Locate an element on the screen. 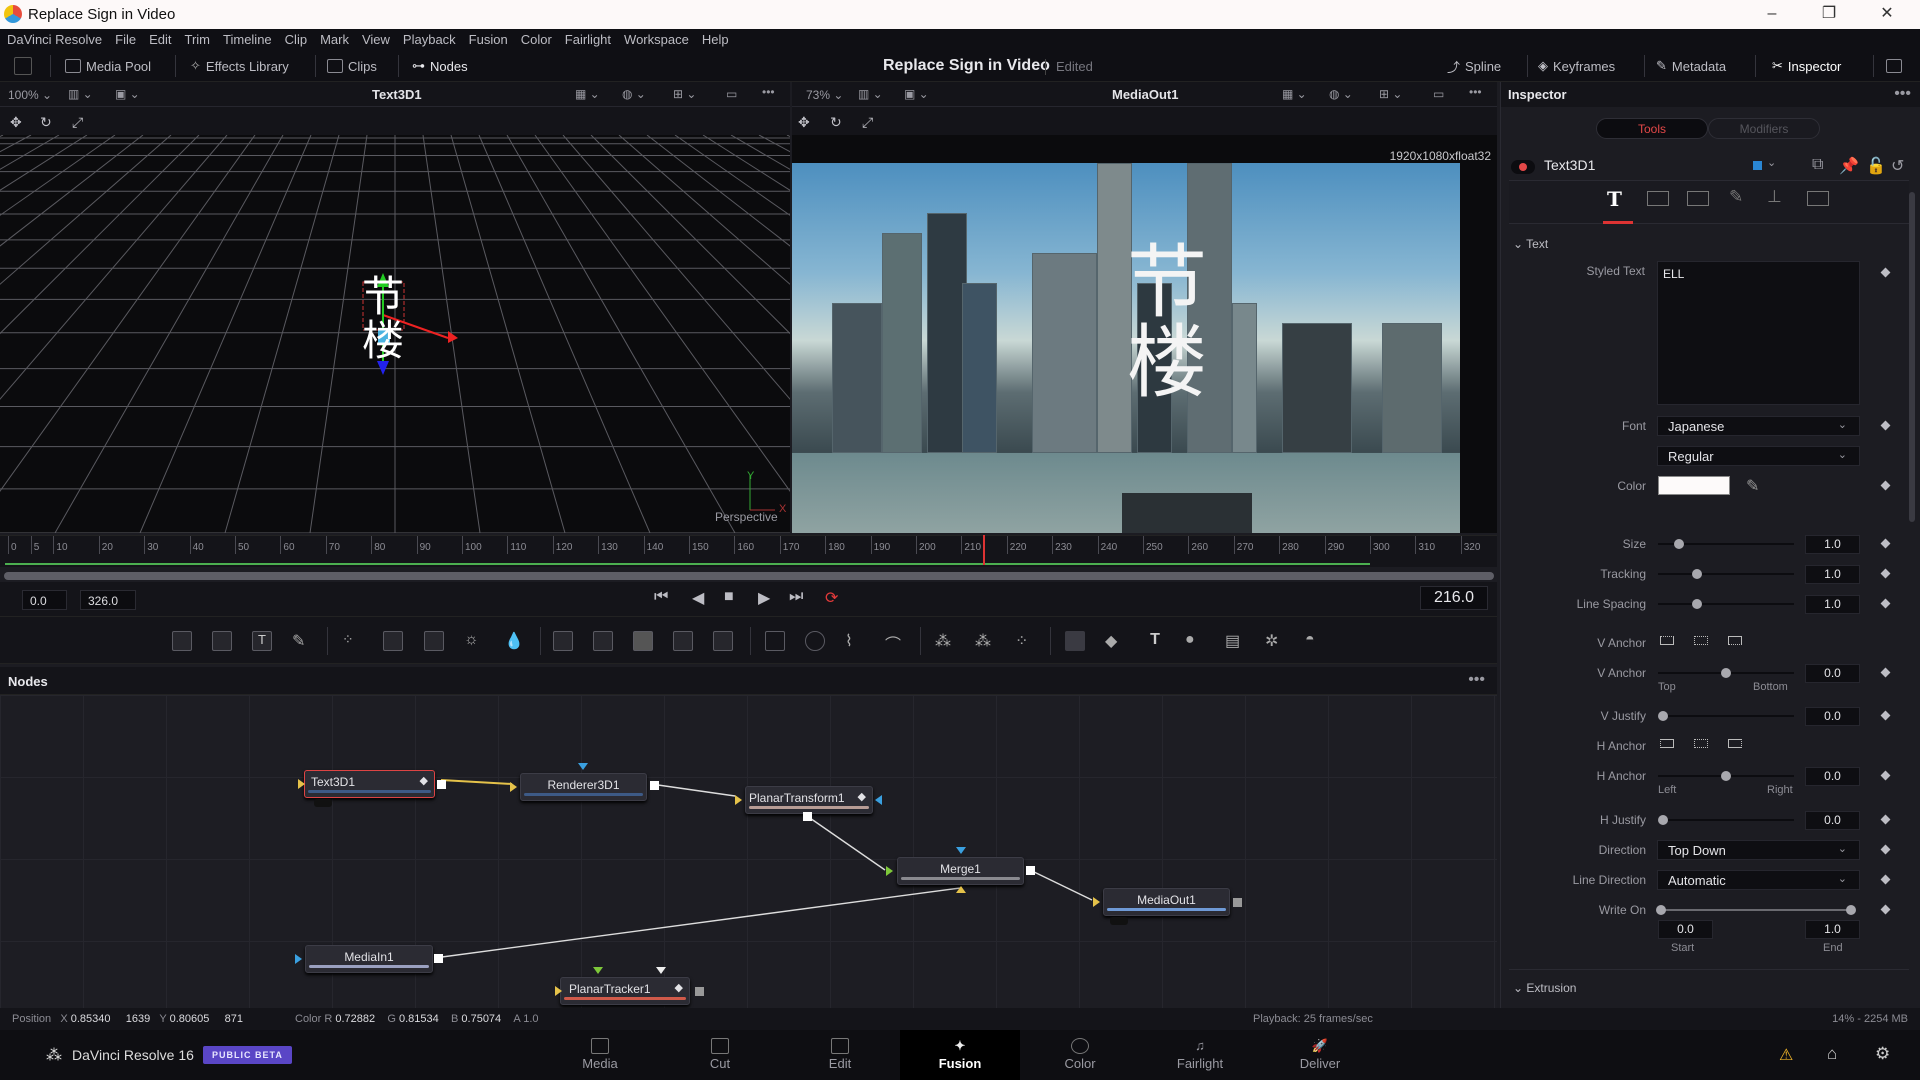  write-on-end-value: 1.0 is located at coordinates (1832, 929).